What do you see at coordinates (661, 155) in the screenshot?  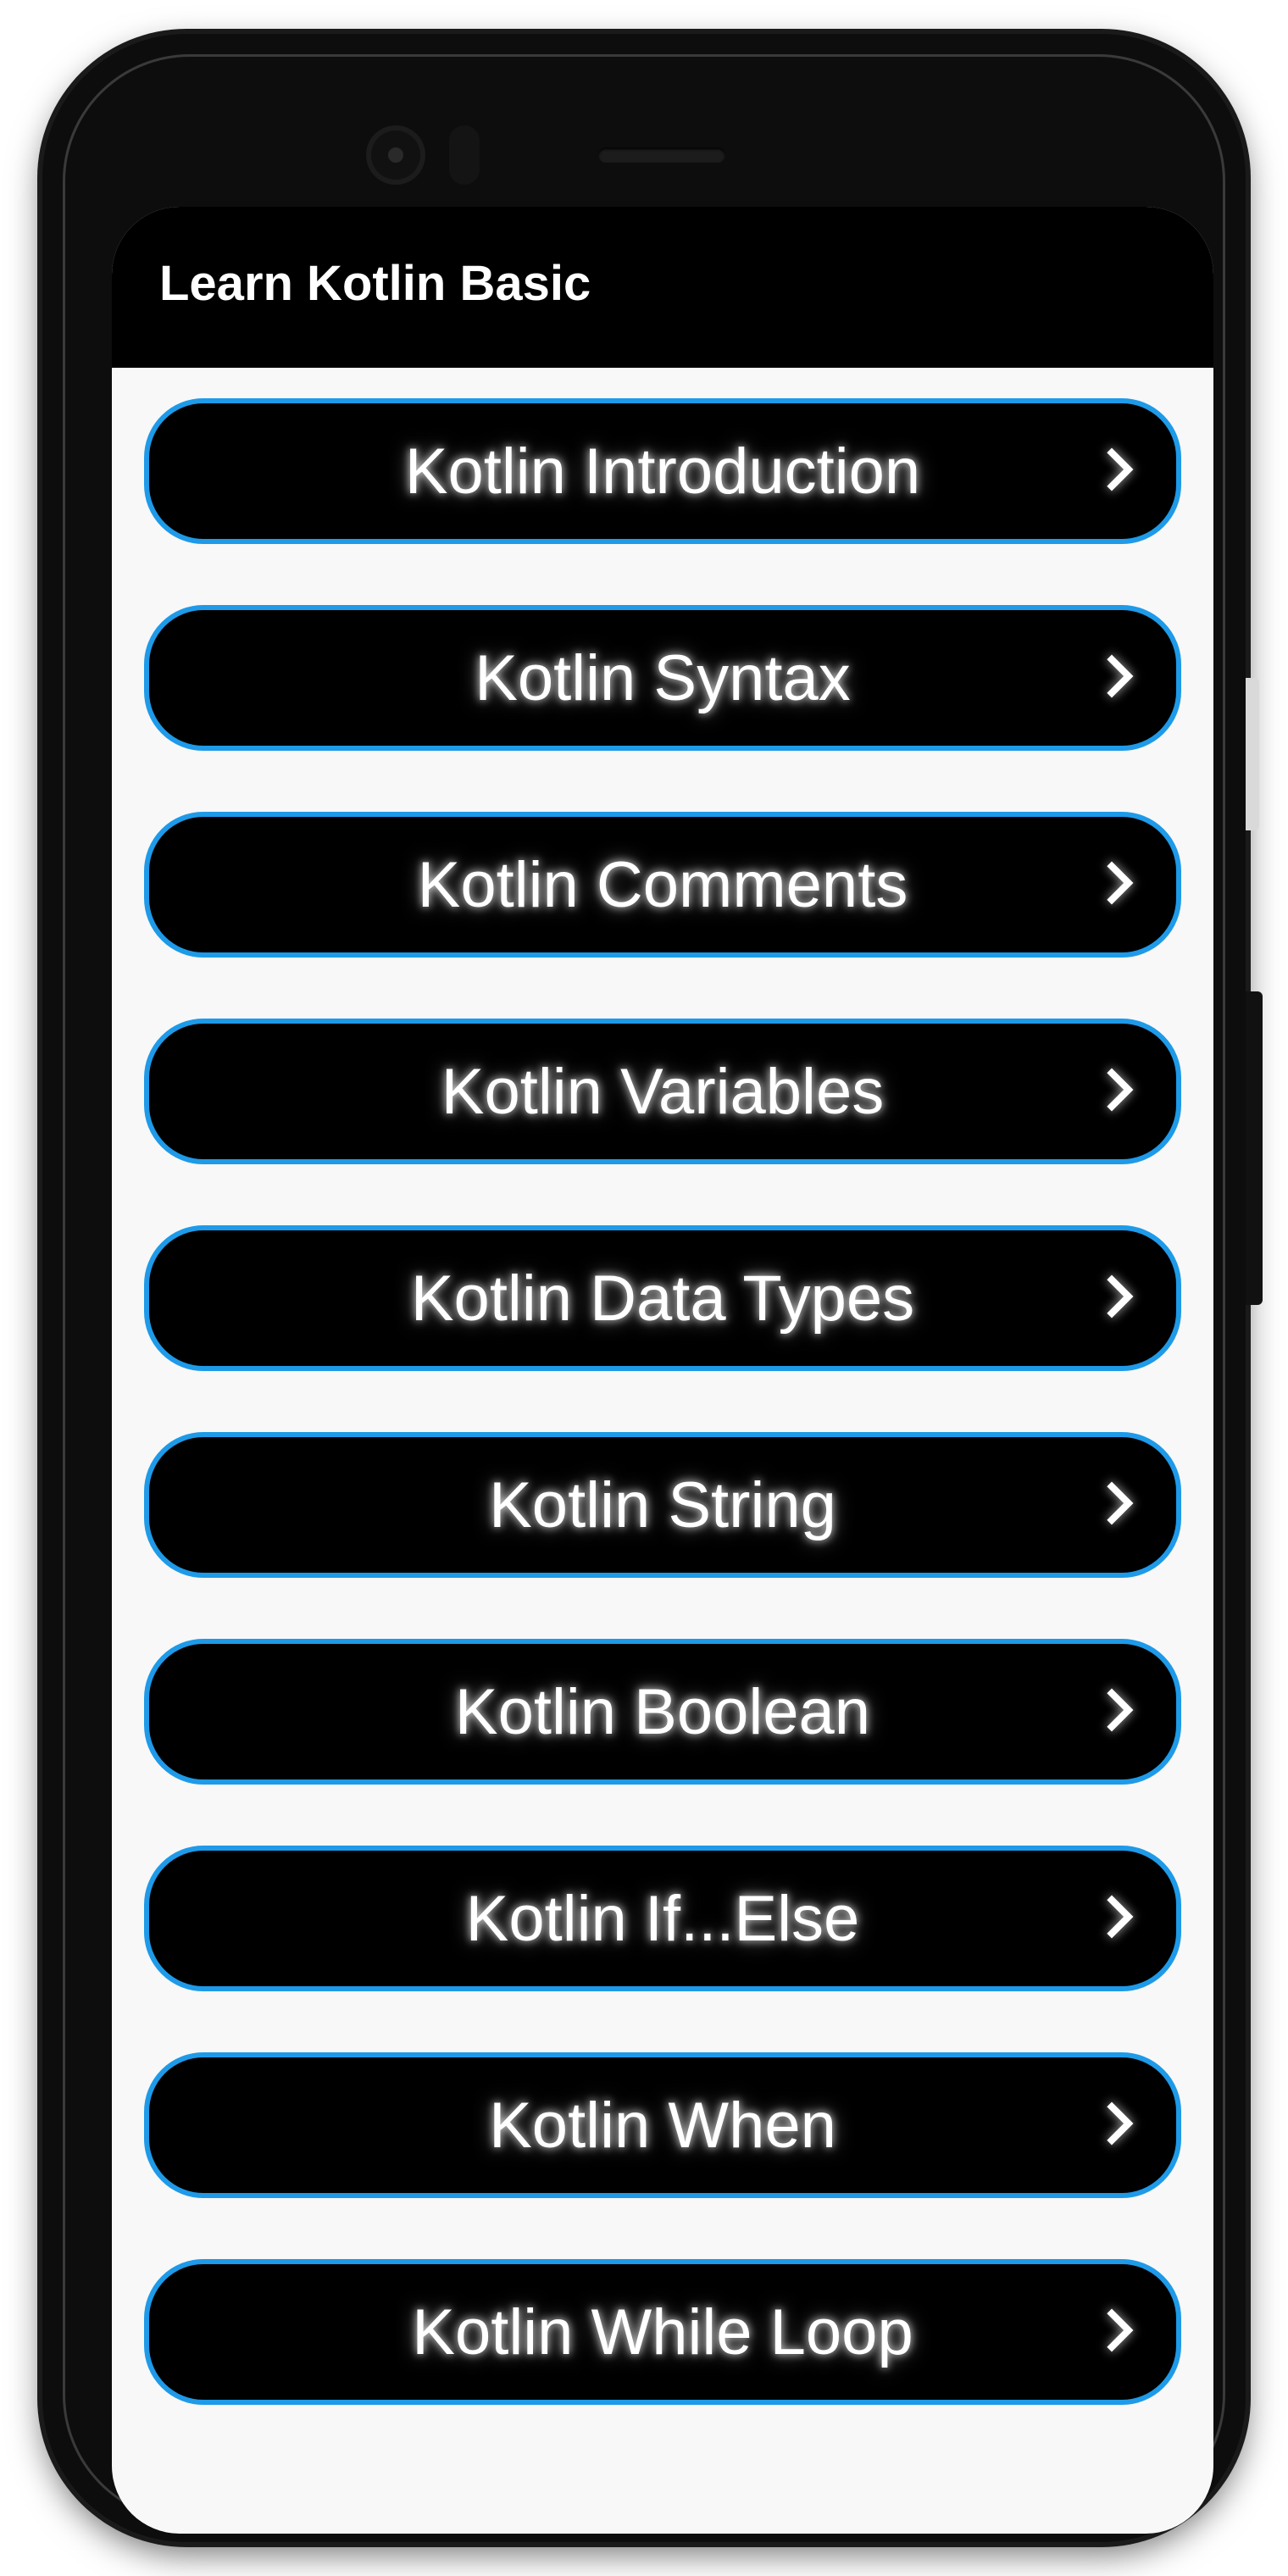 I see `earpiece-speaker` at bounding box center [661, 155].